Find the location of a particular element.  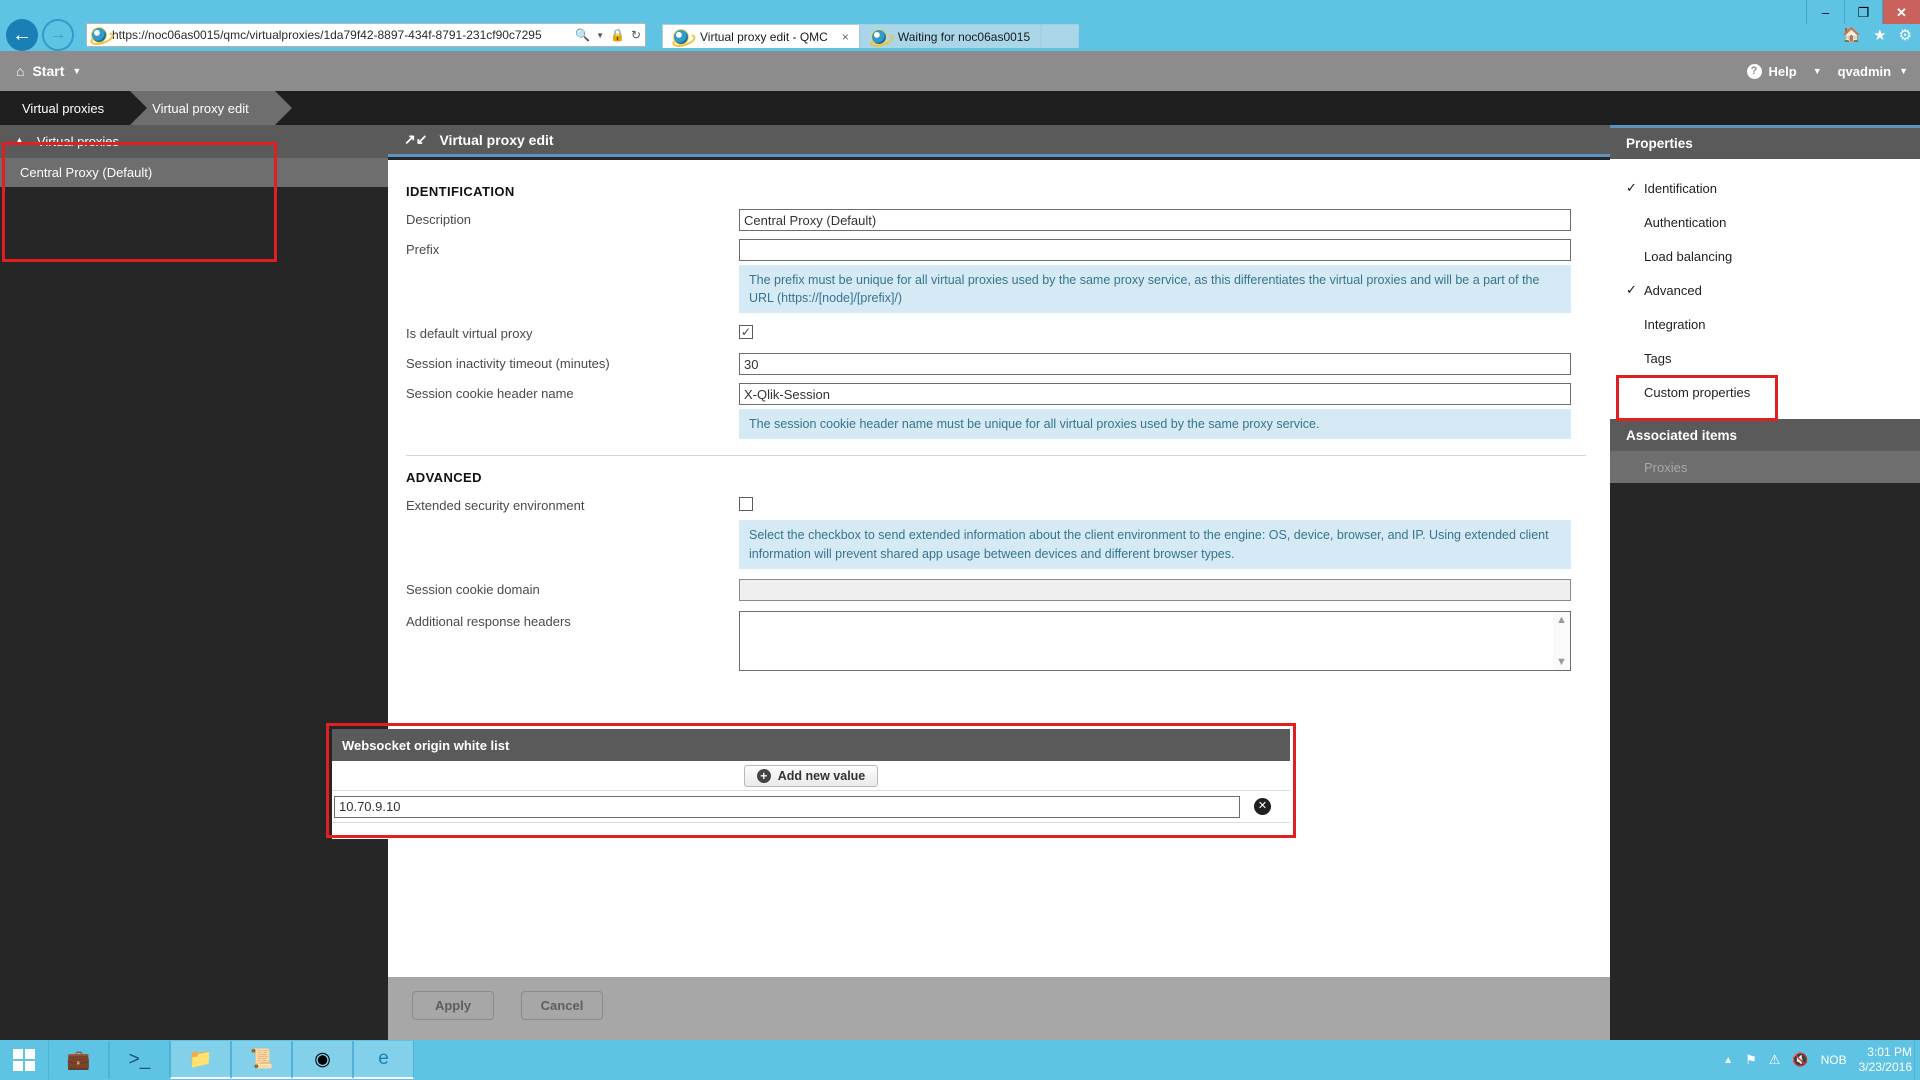

lock-icon: 🔒 is located at coordinates (617, 35).